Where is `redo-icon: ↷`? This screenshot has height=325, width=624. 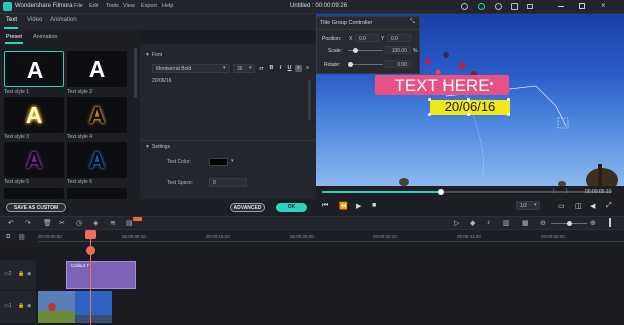
redo-icon: ↷ is located at coordinates (28, 223).